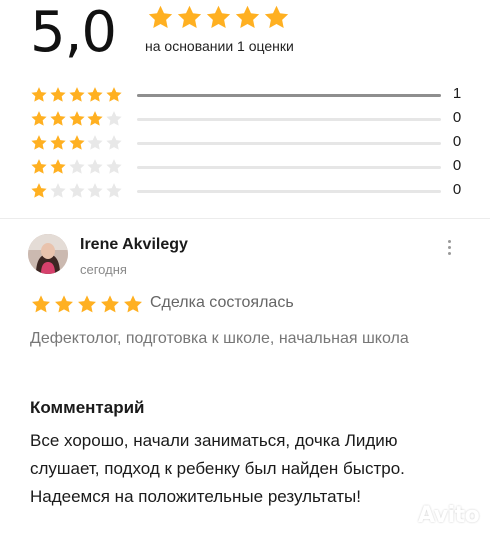  Describe the element at coordinates (219, 46) in the screenshot. I see `rating-count-caption: на основании 1 оценки` at that location.